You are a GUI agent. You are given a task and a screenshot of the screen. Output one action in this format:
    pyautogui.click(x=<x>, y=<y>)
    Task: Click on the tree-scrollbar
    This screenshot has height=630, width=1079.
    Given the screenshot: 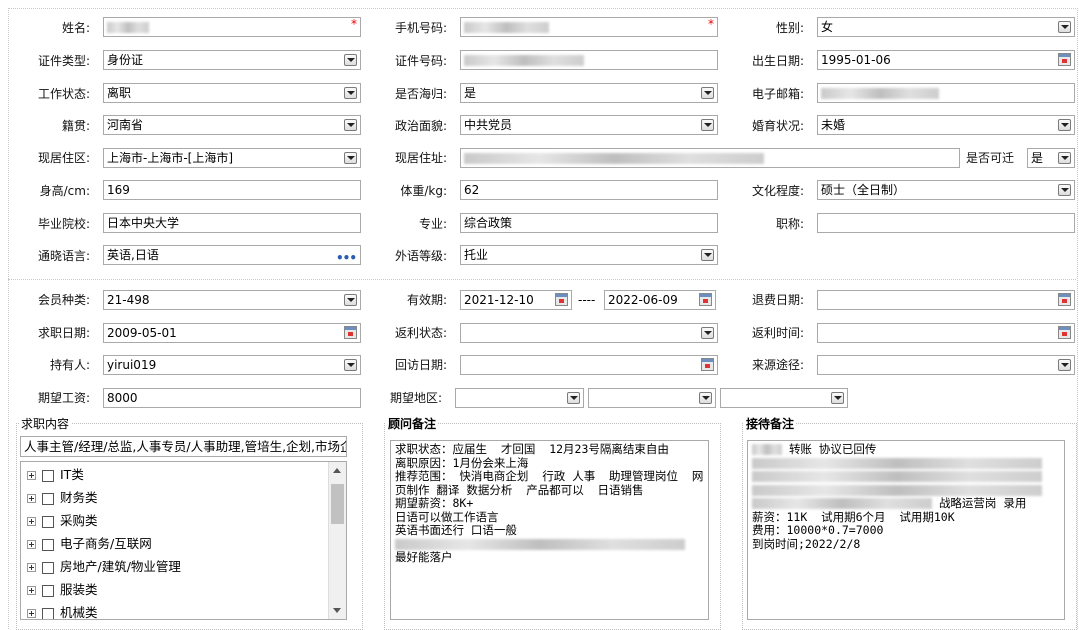 What is the action you would take?
    pyautogui.click(x=337, y=540)
    